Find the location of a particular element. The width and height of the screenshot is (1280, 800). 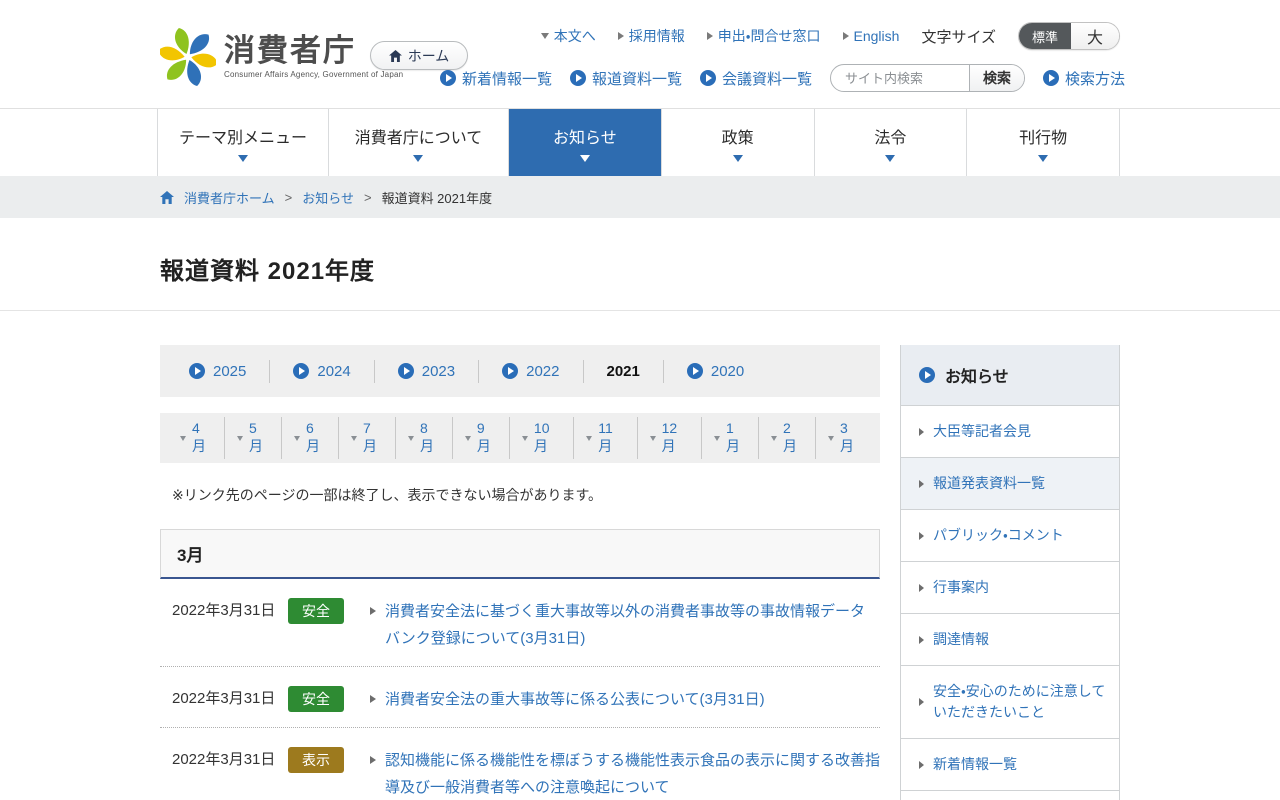

breadcrumb-bar: 消費者庁ホーム > お知らせ > 報道資料 2021年度 is located at coordinates (640, 197).